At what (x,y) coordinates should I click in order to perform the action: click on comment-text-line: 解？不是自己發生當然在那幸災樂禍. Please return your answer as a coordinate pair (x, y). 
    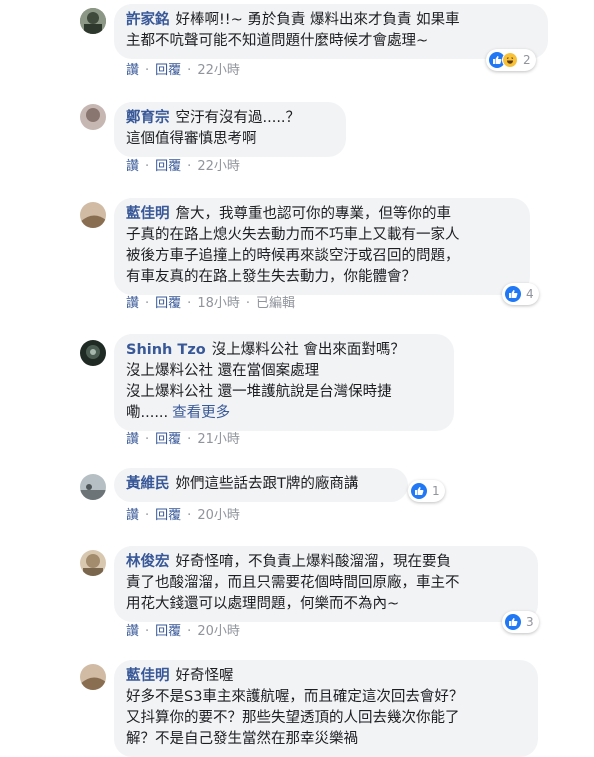
    Looking at the image, I should click on (242, 739).